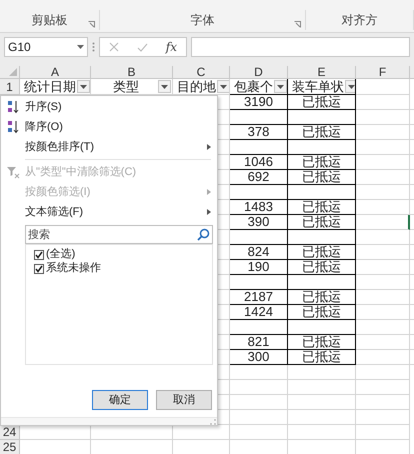 Image resolution: width=414 pixels, height=454 pixels. What do you see at coordinates (54, 72) in the screenshot?
I see `column-header: A` at bounding box center [54, 72].